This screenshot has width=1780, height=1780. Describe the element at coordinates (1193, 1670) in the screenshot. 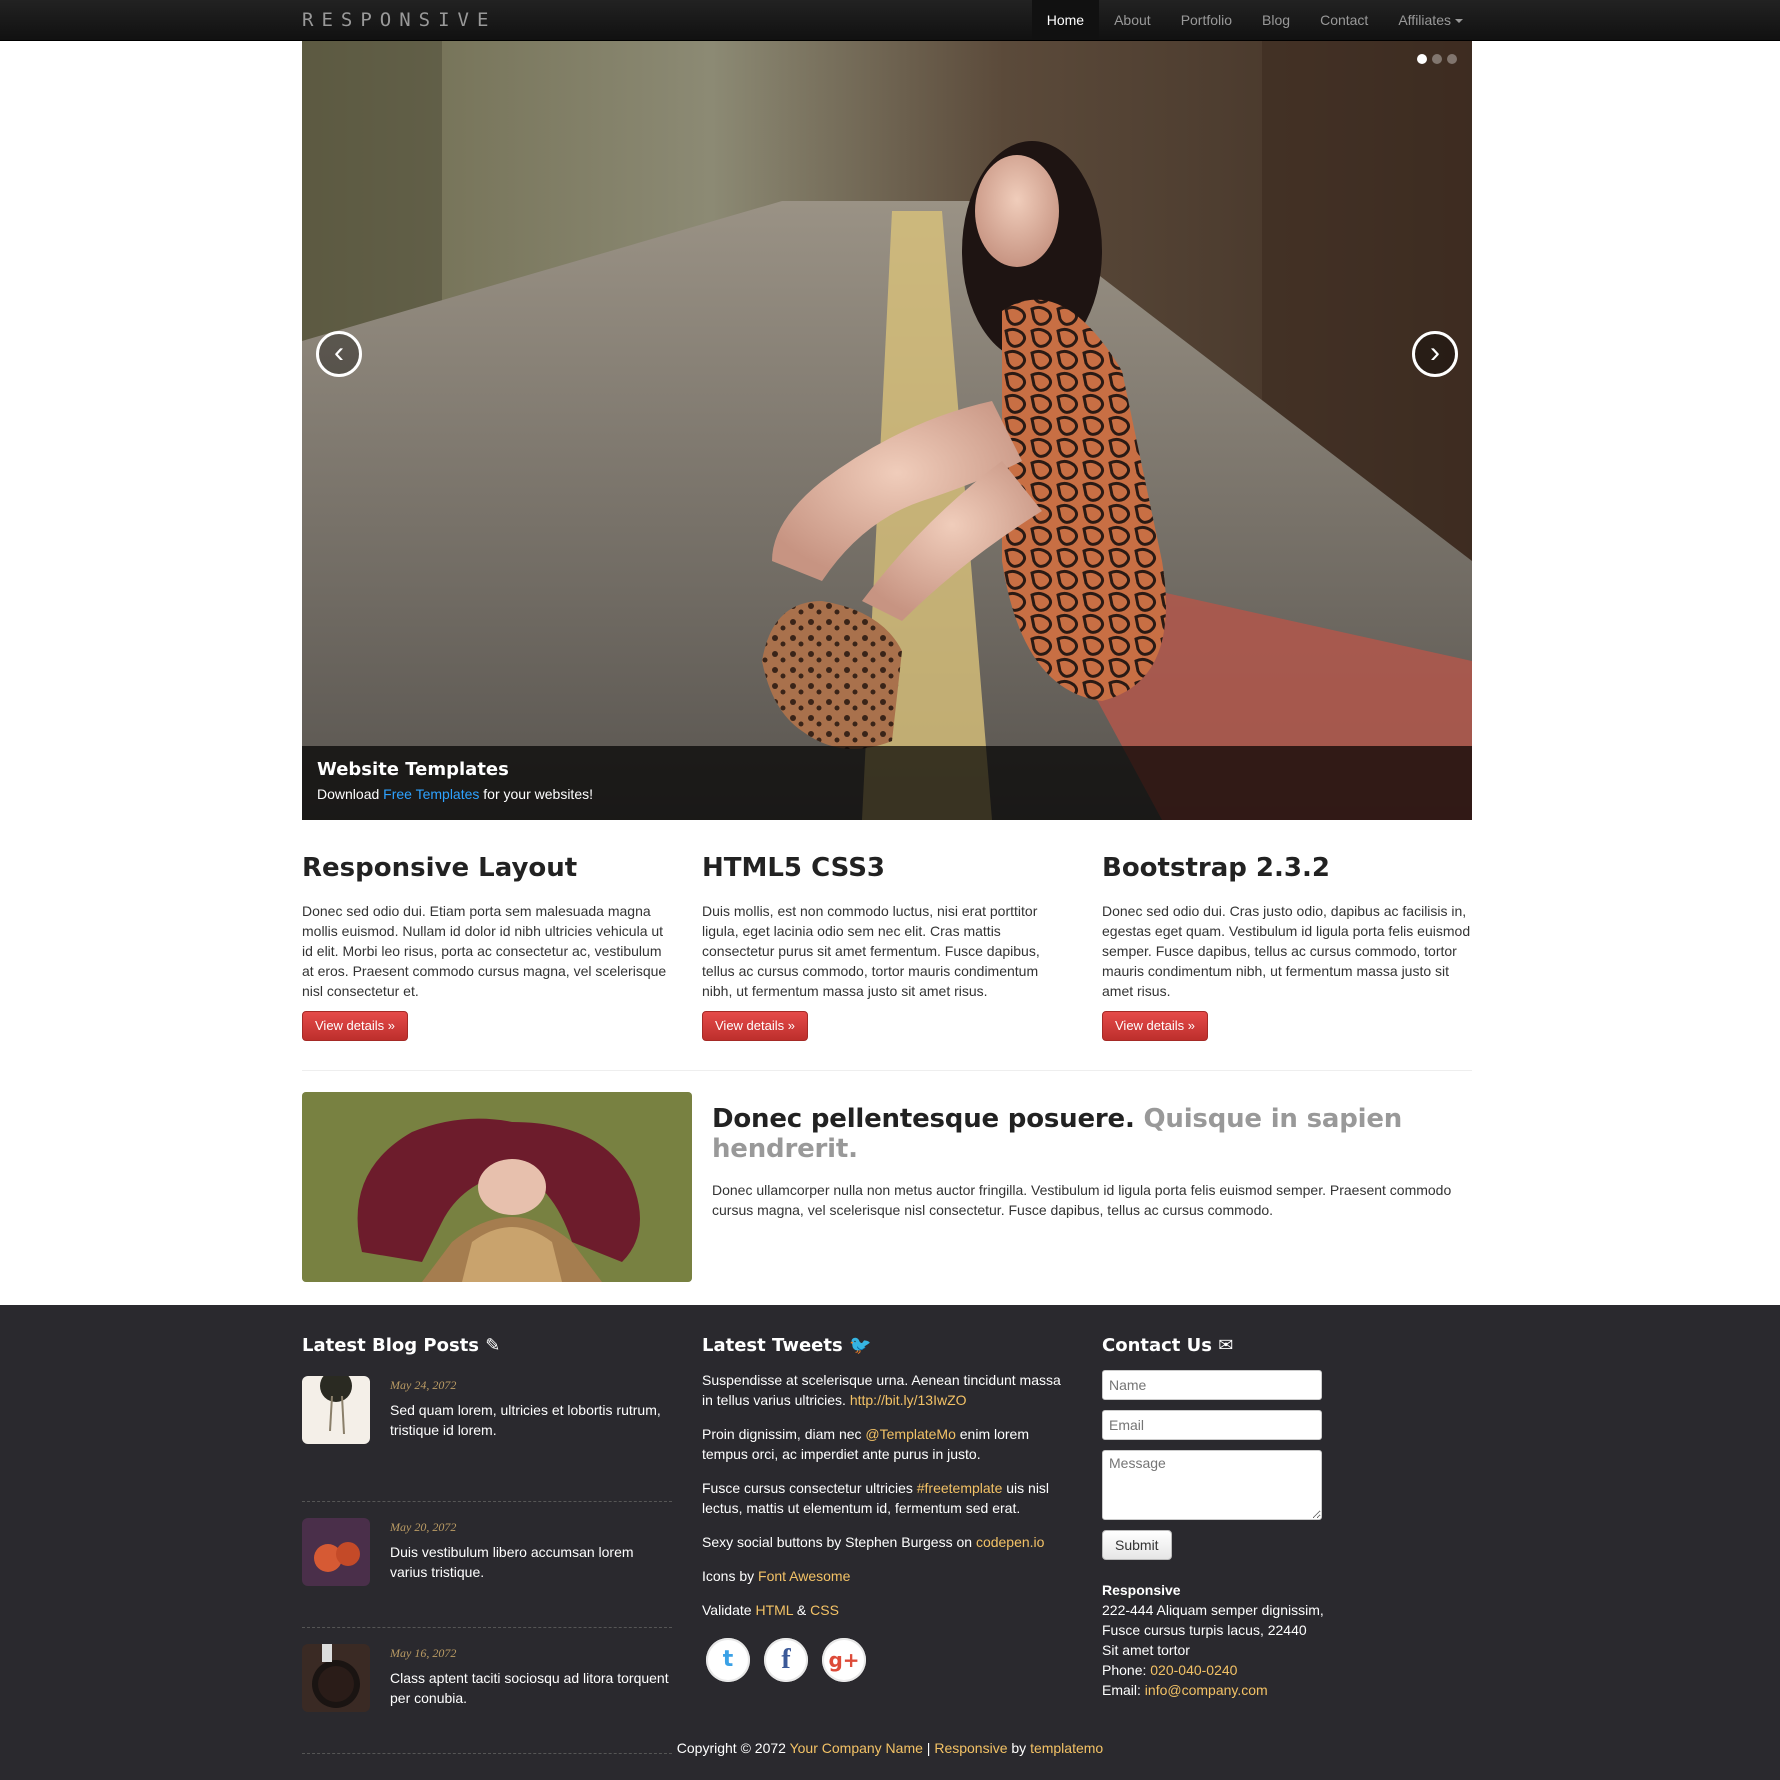

I see `phone-link: 020-040-0240` at that location.